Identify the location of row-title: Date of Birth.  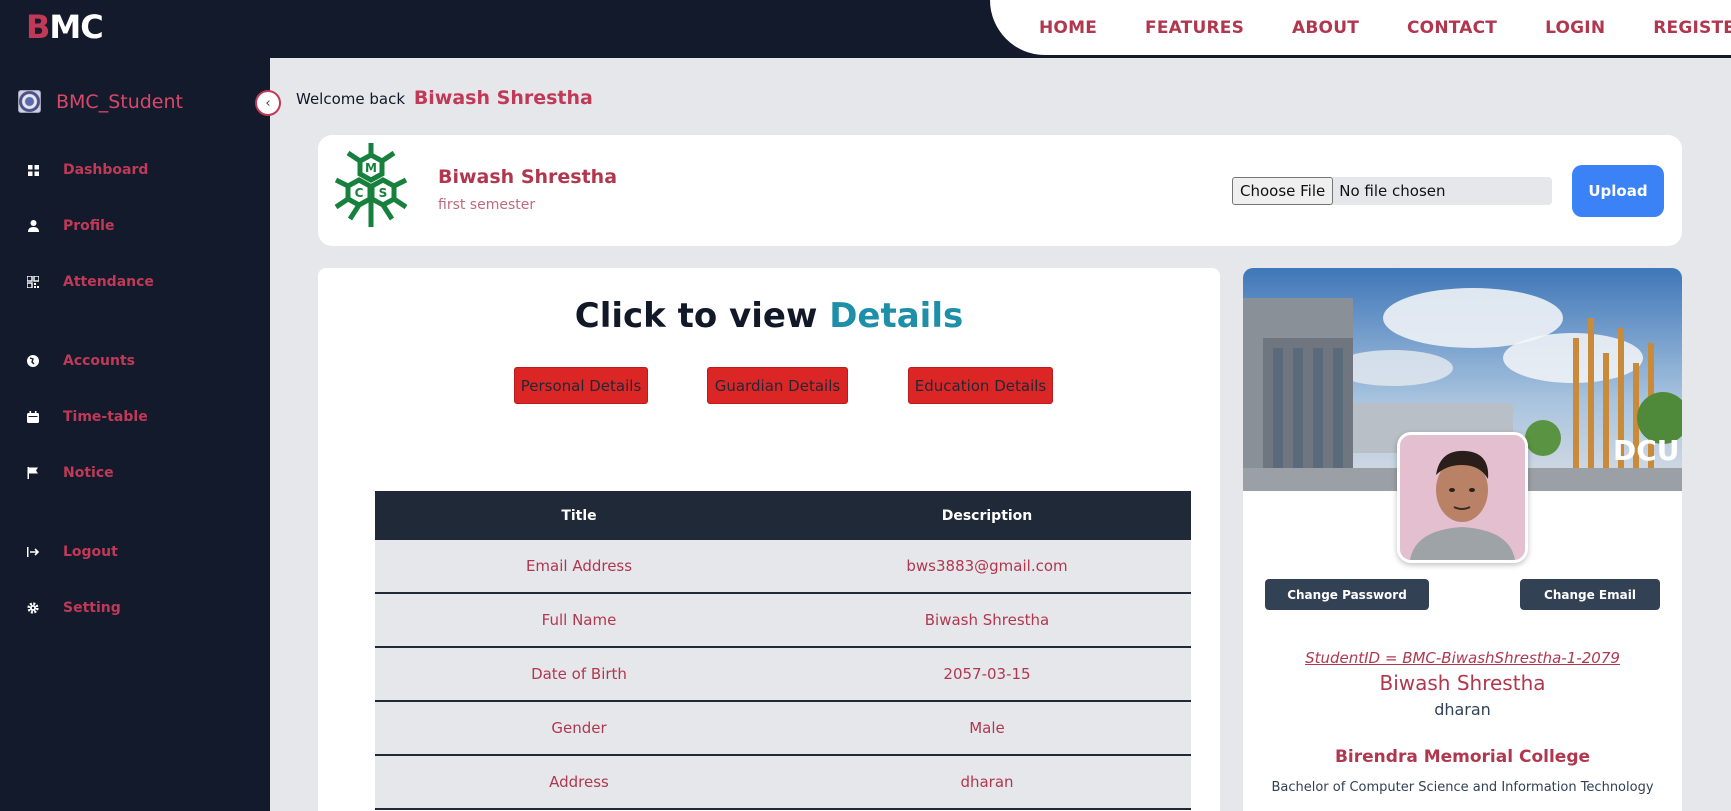
(579, 674).